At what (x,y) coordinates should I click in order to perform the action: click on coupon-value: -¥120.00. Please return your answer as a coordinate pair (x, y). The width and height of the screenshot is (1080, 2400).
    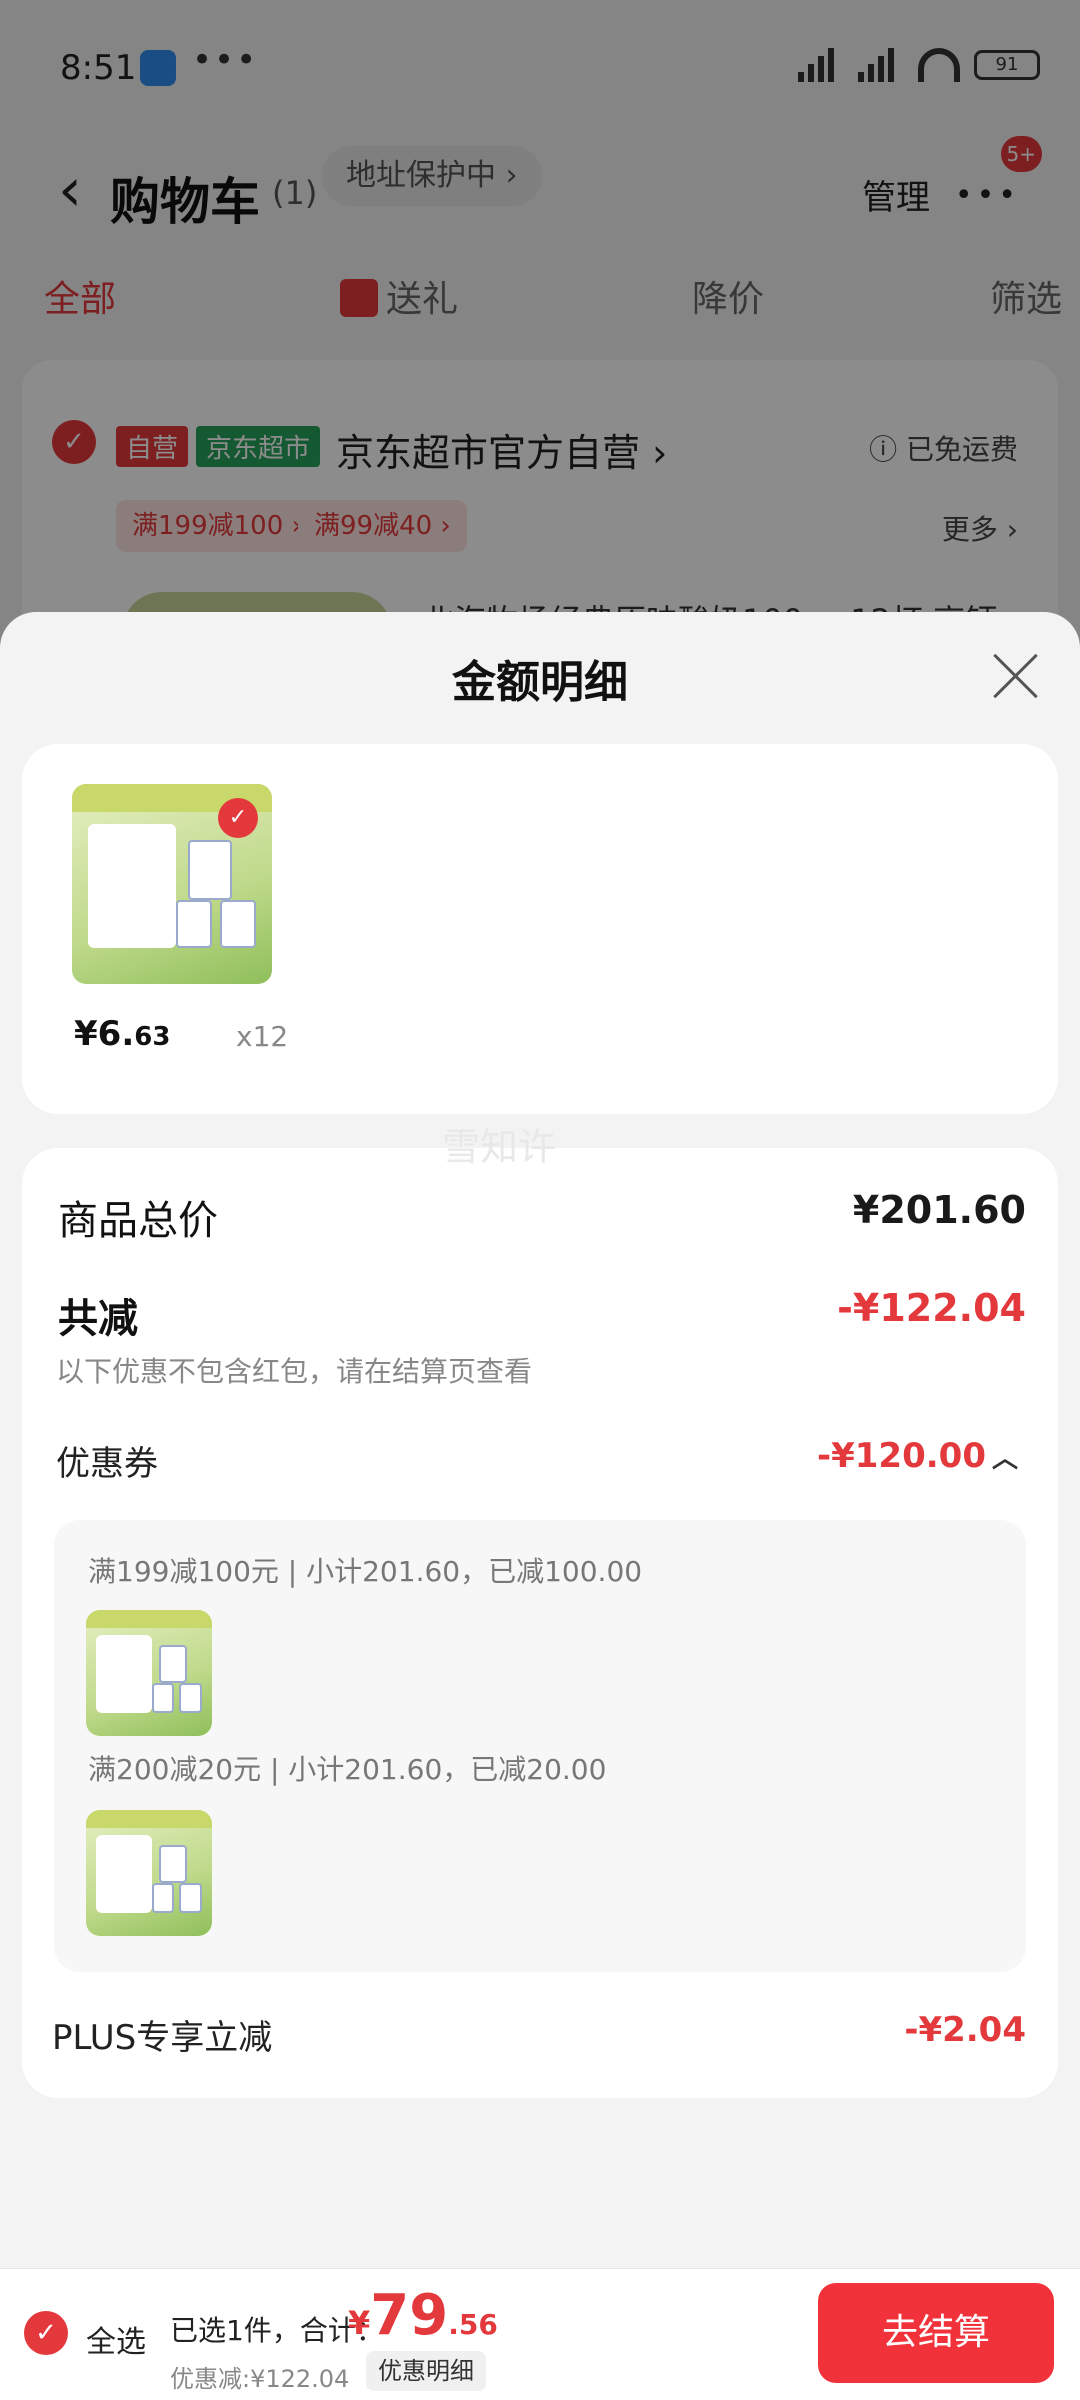
    Looking at the image, I should click on (901, 1456).